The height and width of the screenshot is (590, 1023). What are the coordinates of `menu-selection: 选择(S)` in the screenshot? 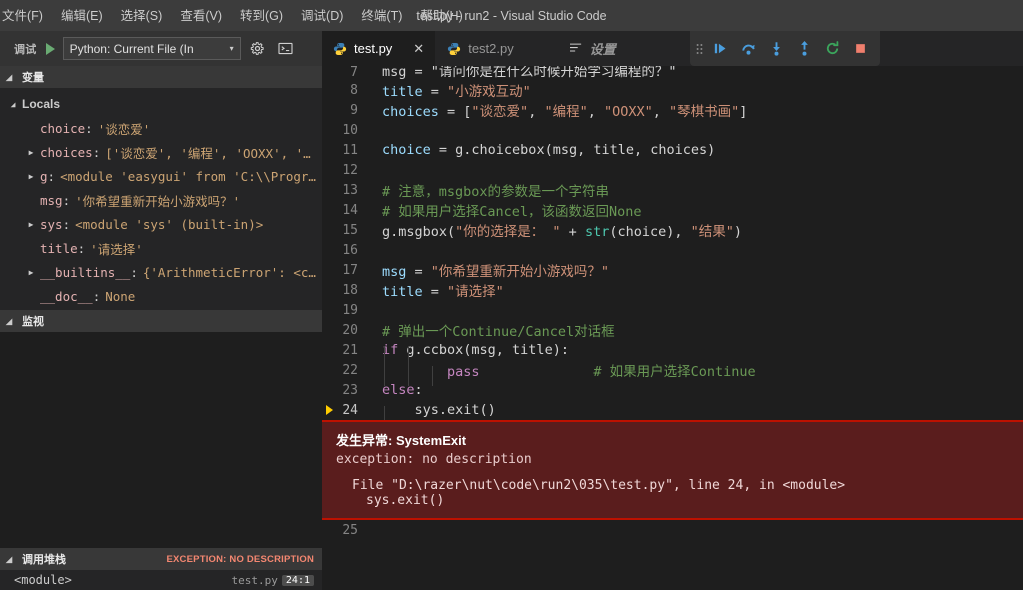 It's located at (142, 16).